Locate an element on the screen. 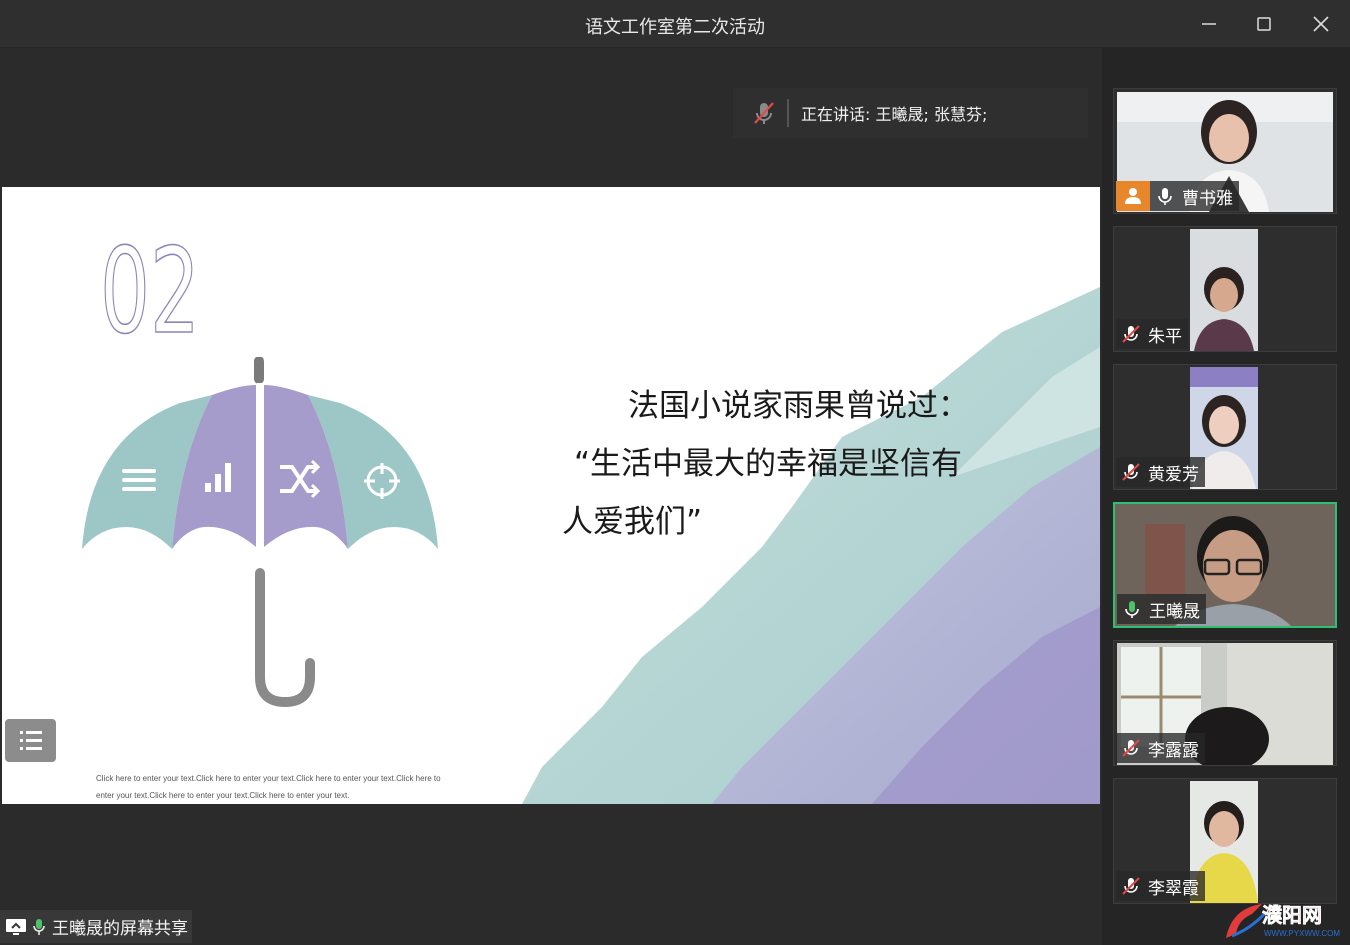  window-title: 语文工作室第二次活动 is located at coordinates (675, 27).